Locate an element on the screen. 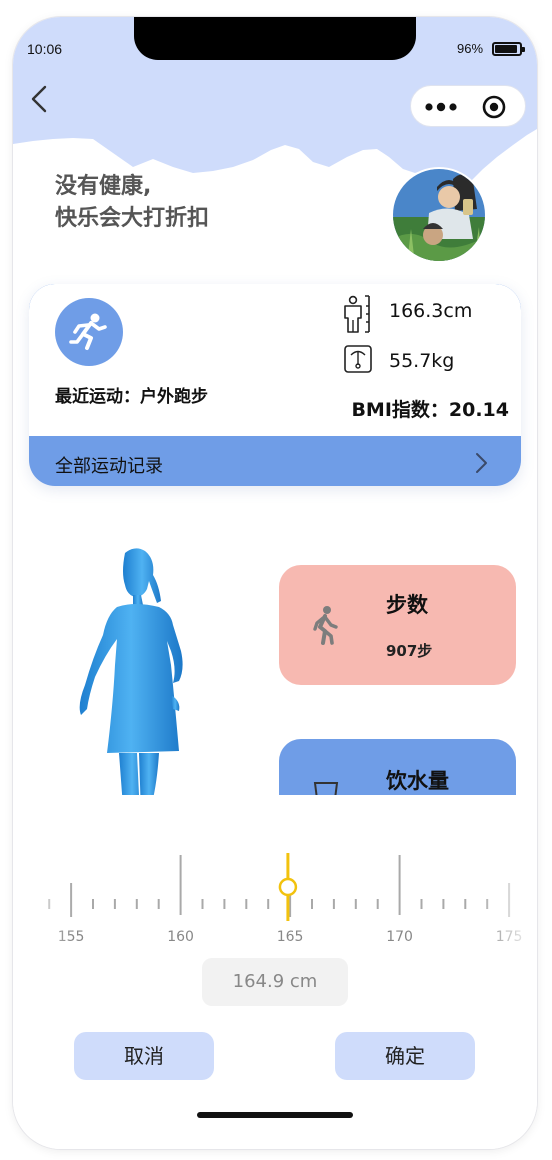 The image size is (552, 1160). run-icon is located at coordinates (88, 331).